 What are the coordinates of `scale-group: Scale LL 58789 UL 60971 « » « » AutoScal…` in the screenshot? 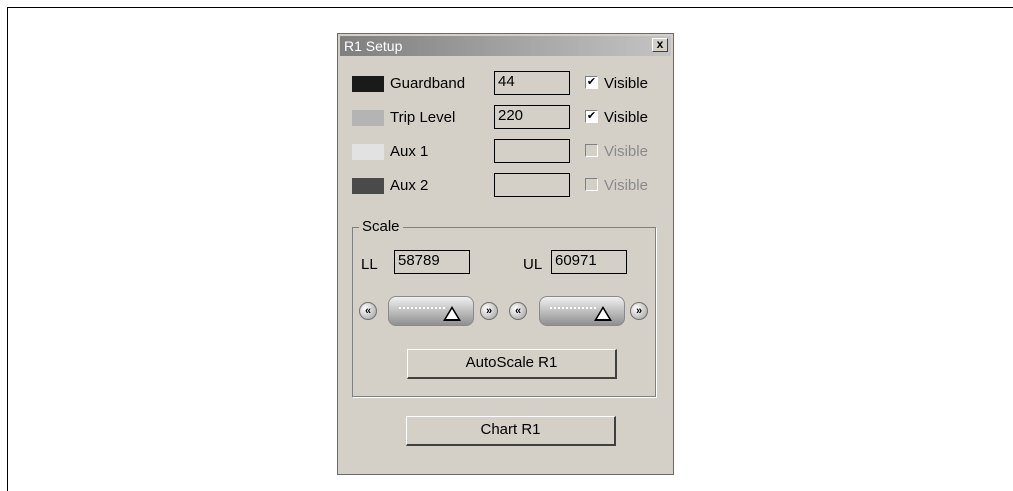 It's located at (504, 307).